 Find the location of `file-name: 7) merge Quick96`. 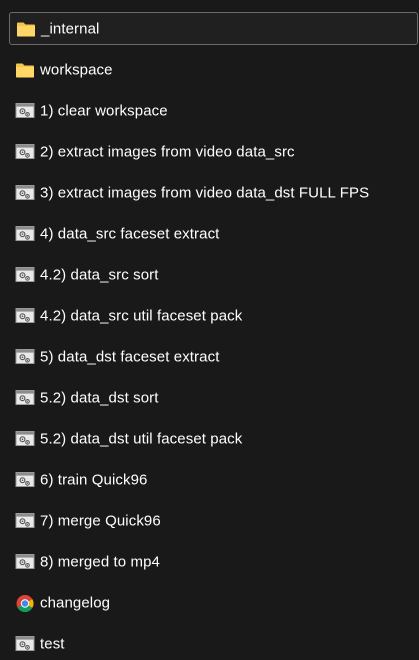

file-name: 7) merge Quick96 is located at coordinates (100, 520).